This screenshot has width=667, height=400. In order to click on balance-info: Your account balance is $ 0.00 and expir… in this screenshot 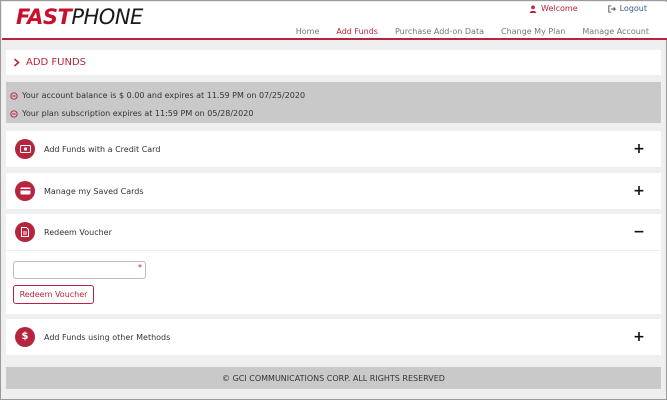, I will do `click(335, 95)`.